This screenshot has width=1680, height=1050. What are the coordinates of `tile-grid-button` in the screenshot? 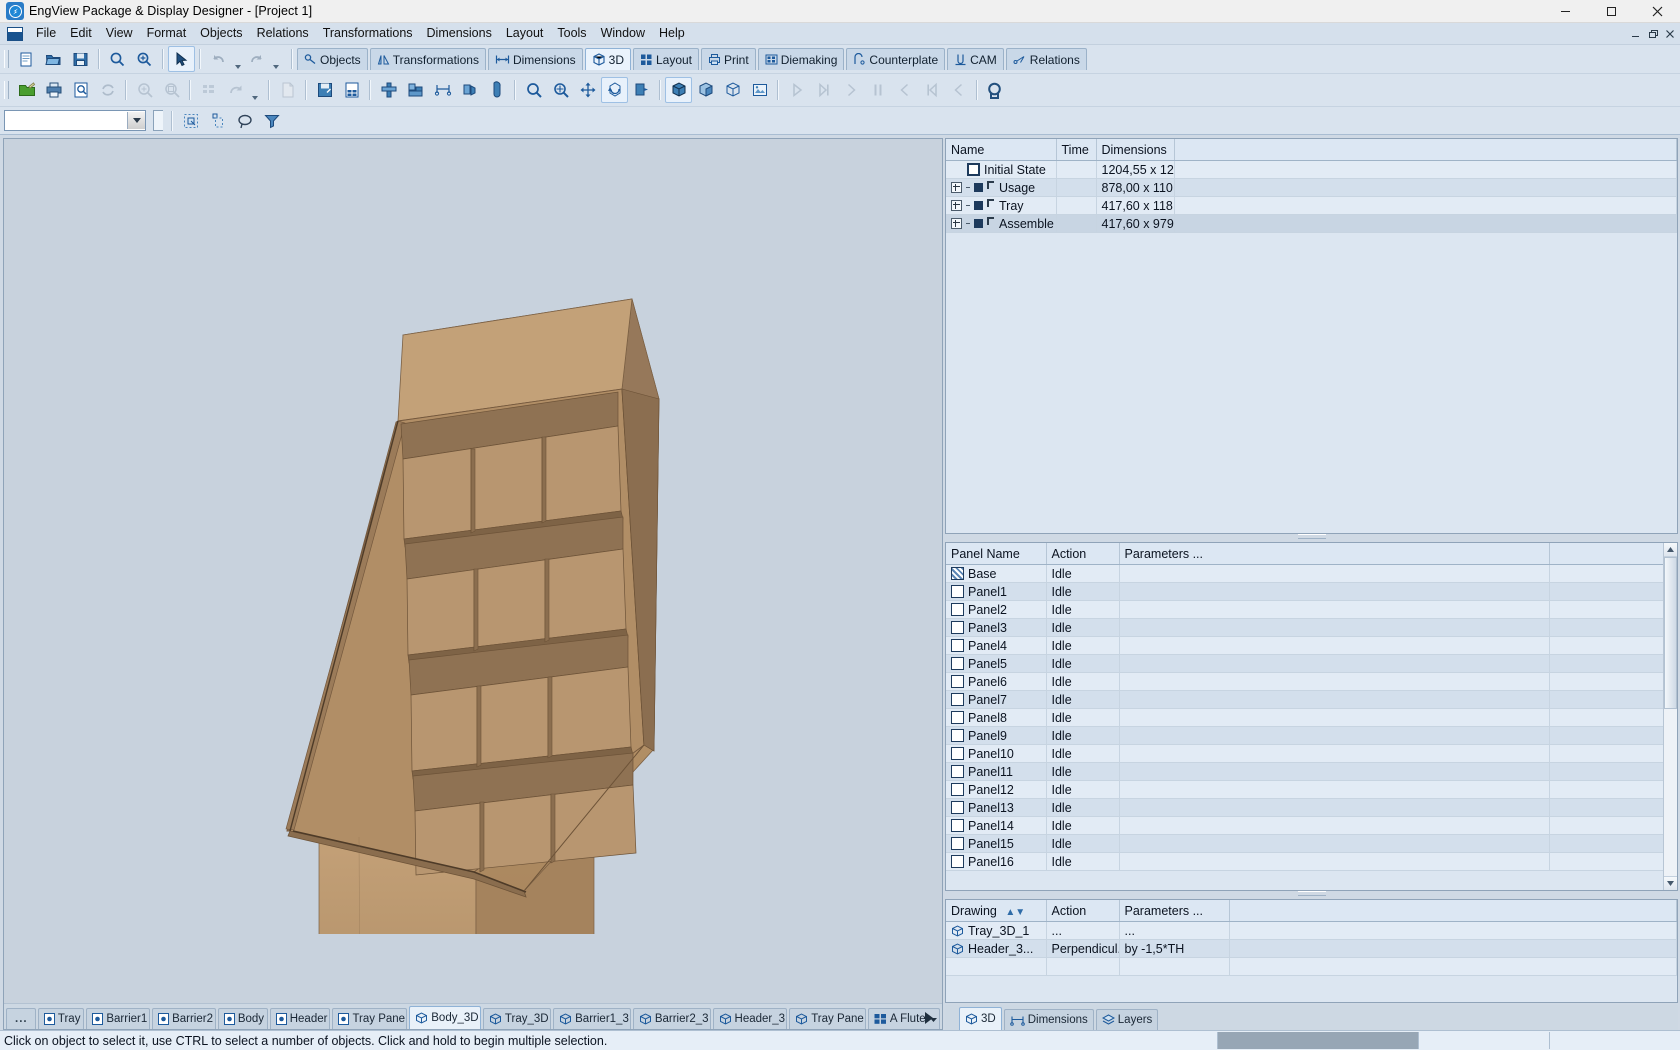 It's located at (208, 90).